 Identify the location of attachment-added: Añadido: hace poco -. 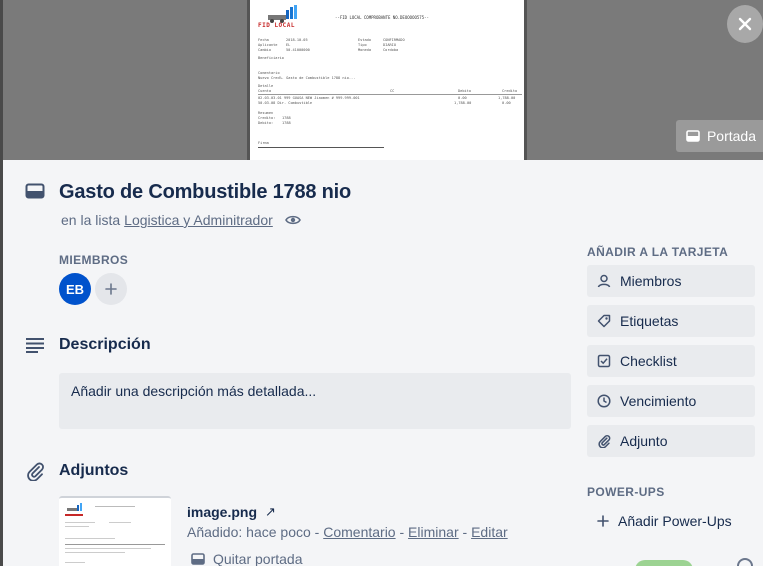
(255, 532).